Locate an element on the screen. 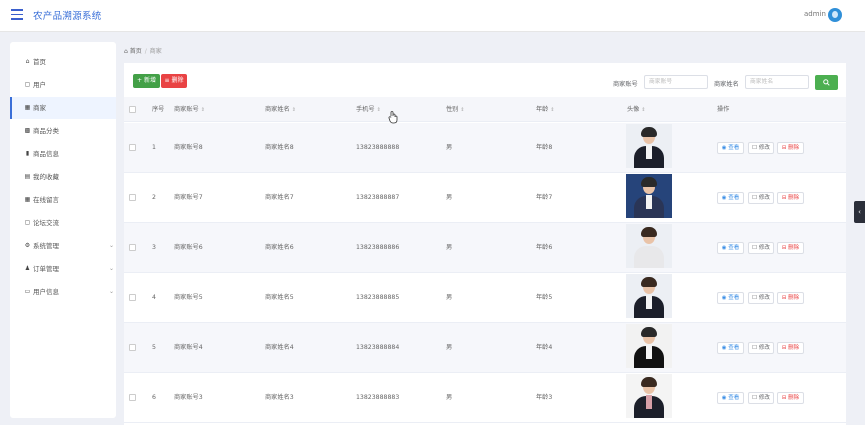  cell-age: 年龄3 is located at coordinates (544, 397).